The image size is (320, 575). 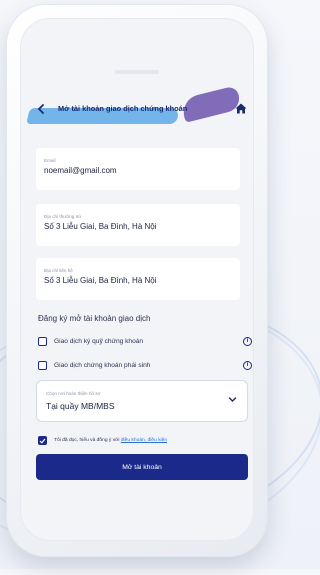 I want to click on option-derivatives: Giao dịch chứng khoán phái sinh i, so click(x=145, y=365).